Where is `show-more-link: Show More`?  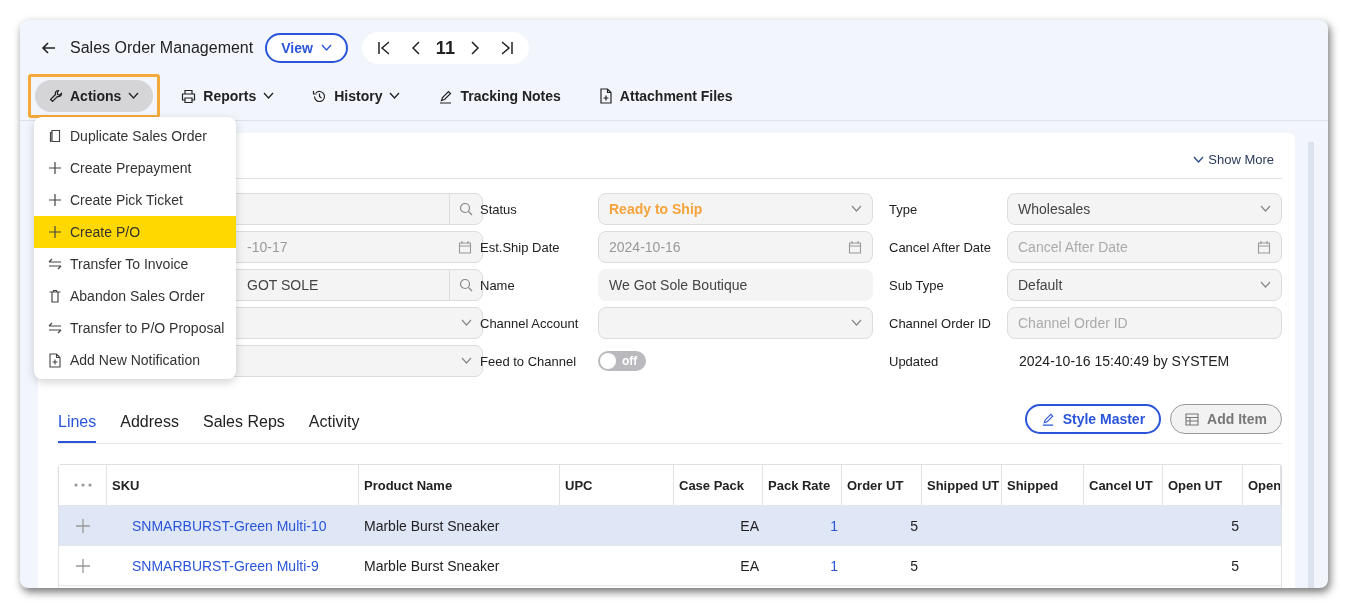
show-more-link: Show More is located at coordinates (1233, 159).